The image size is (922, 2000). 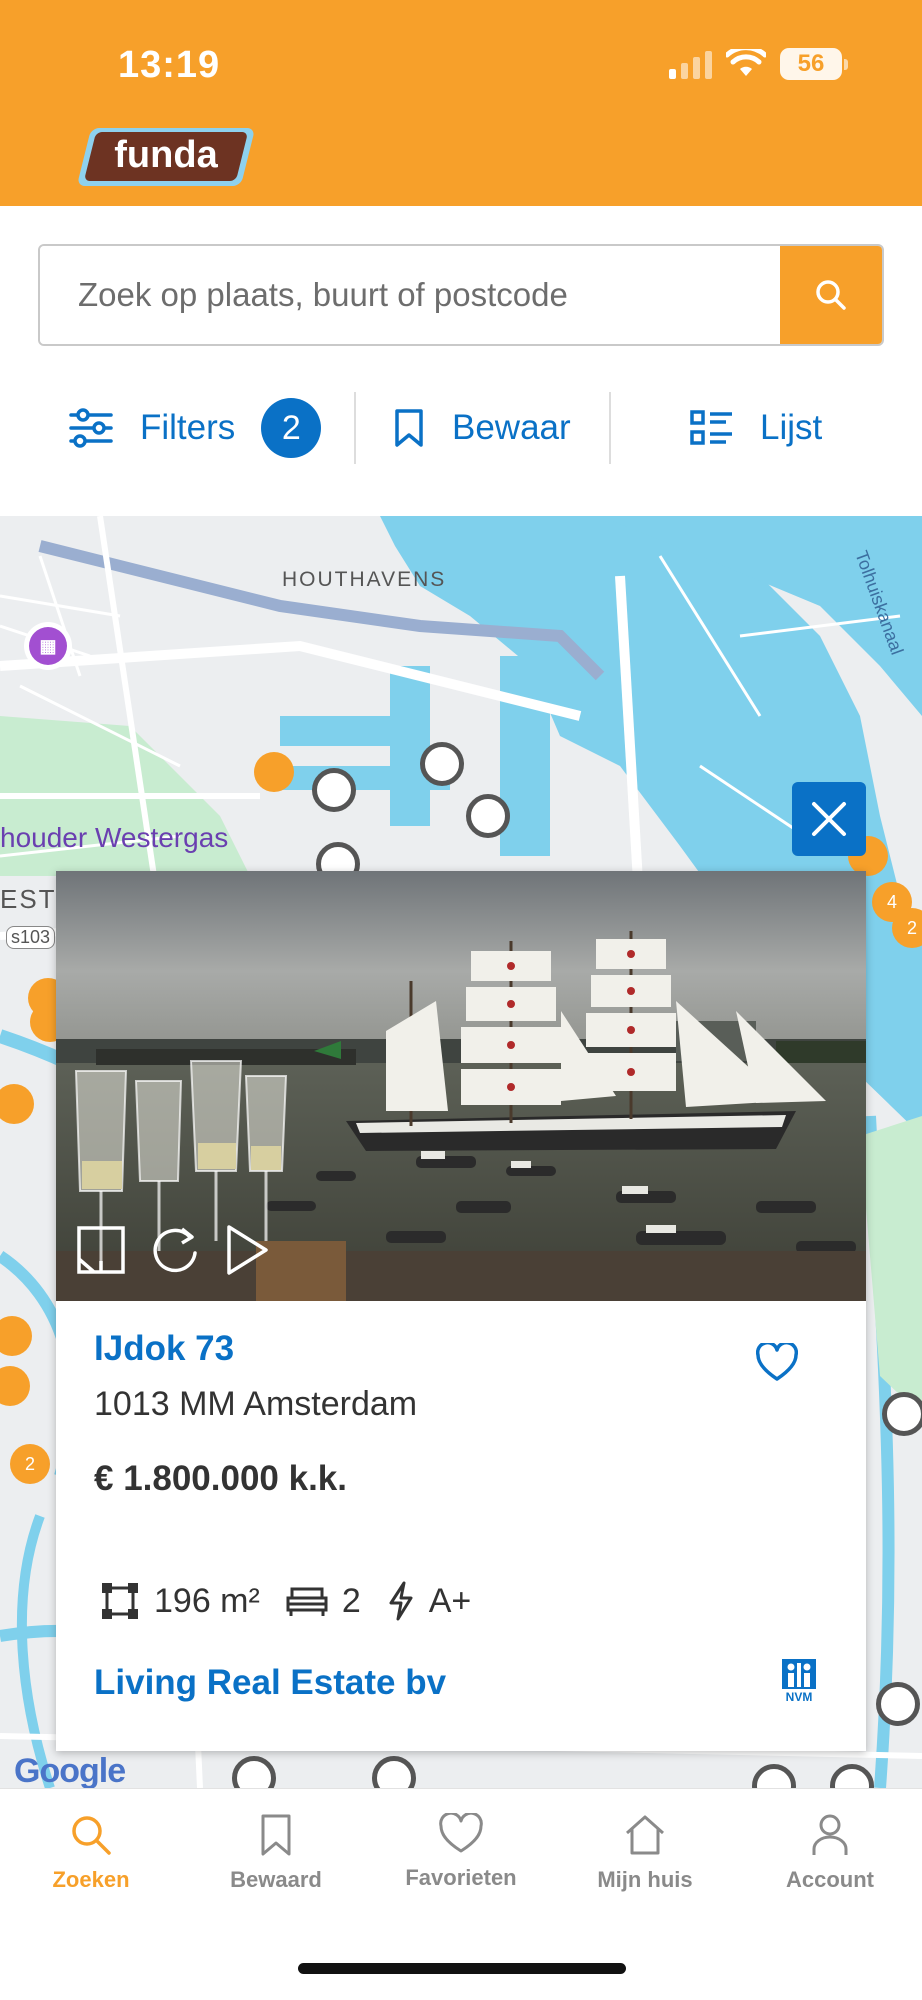 I want to click on map-road-shield: s103, so click(x=31, y=937).